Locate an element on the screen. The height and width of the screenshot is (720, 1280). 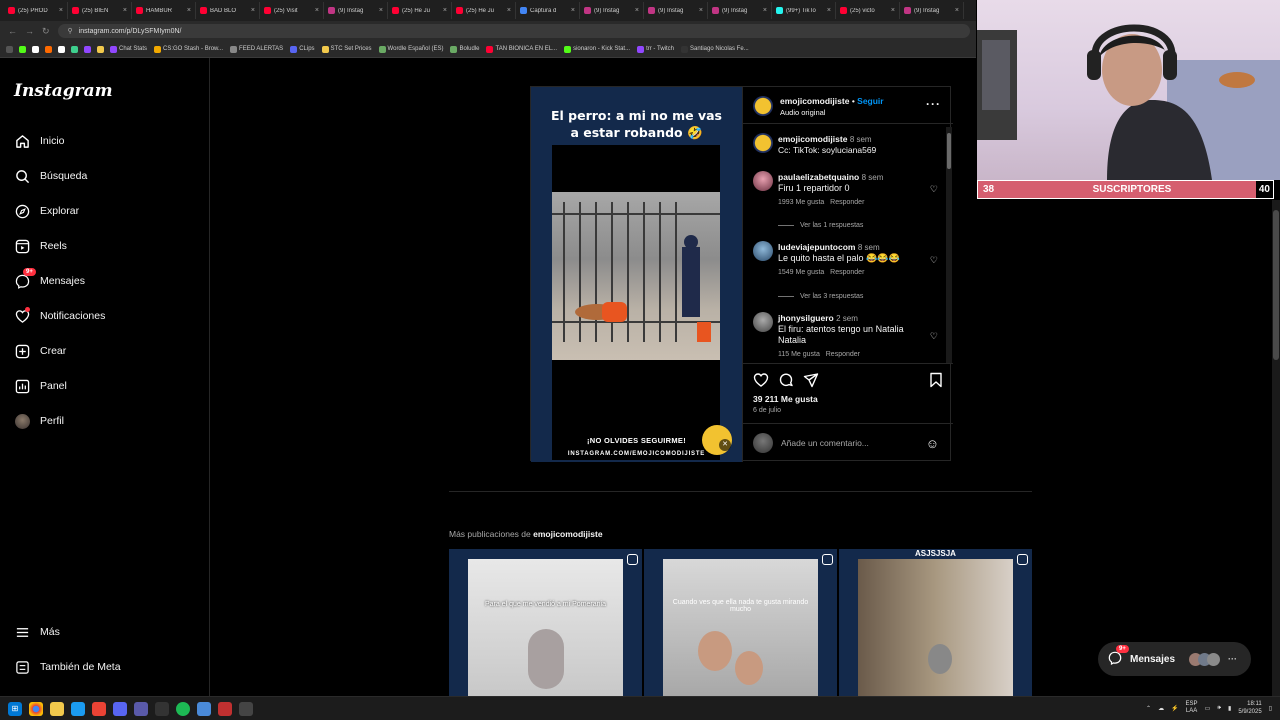
comment-username: jhonysilguero is located at coordinates (806, 318).